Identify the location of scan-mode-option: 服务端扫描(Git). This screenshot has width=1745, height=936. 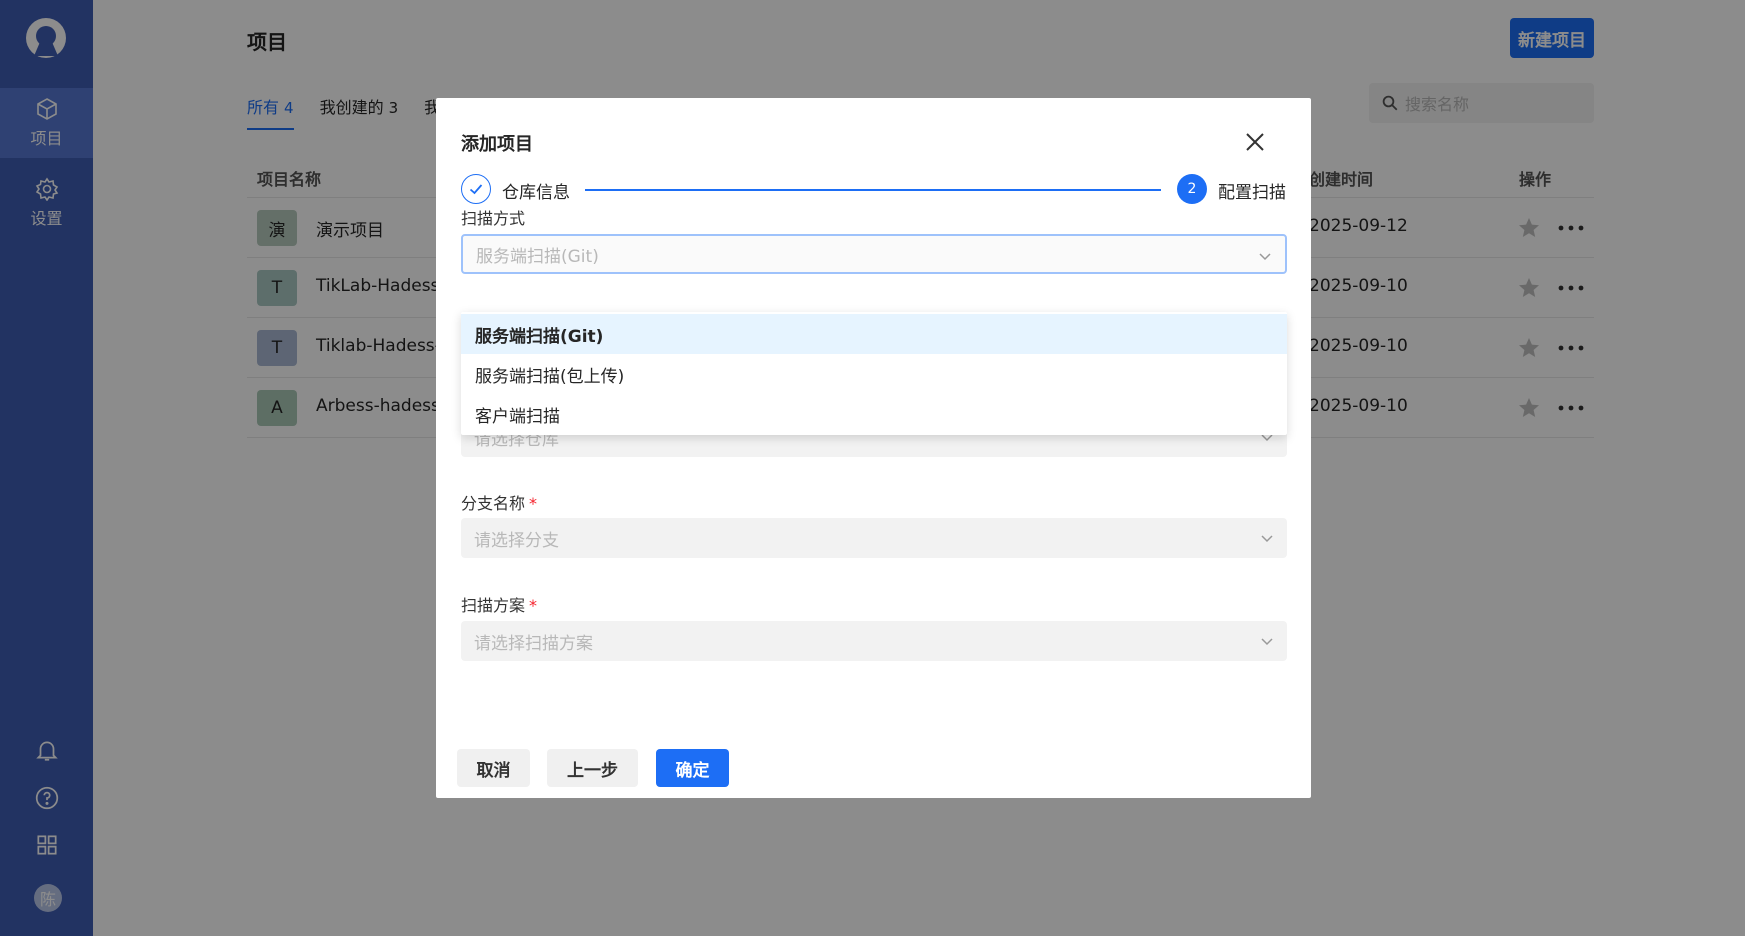
(874, 334).